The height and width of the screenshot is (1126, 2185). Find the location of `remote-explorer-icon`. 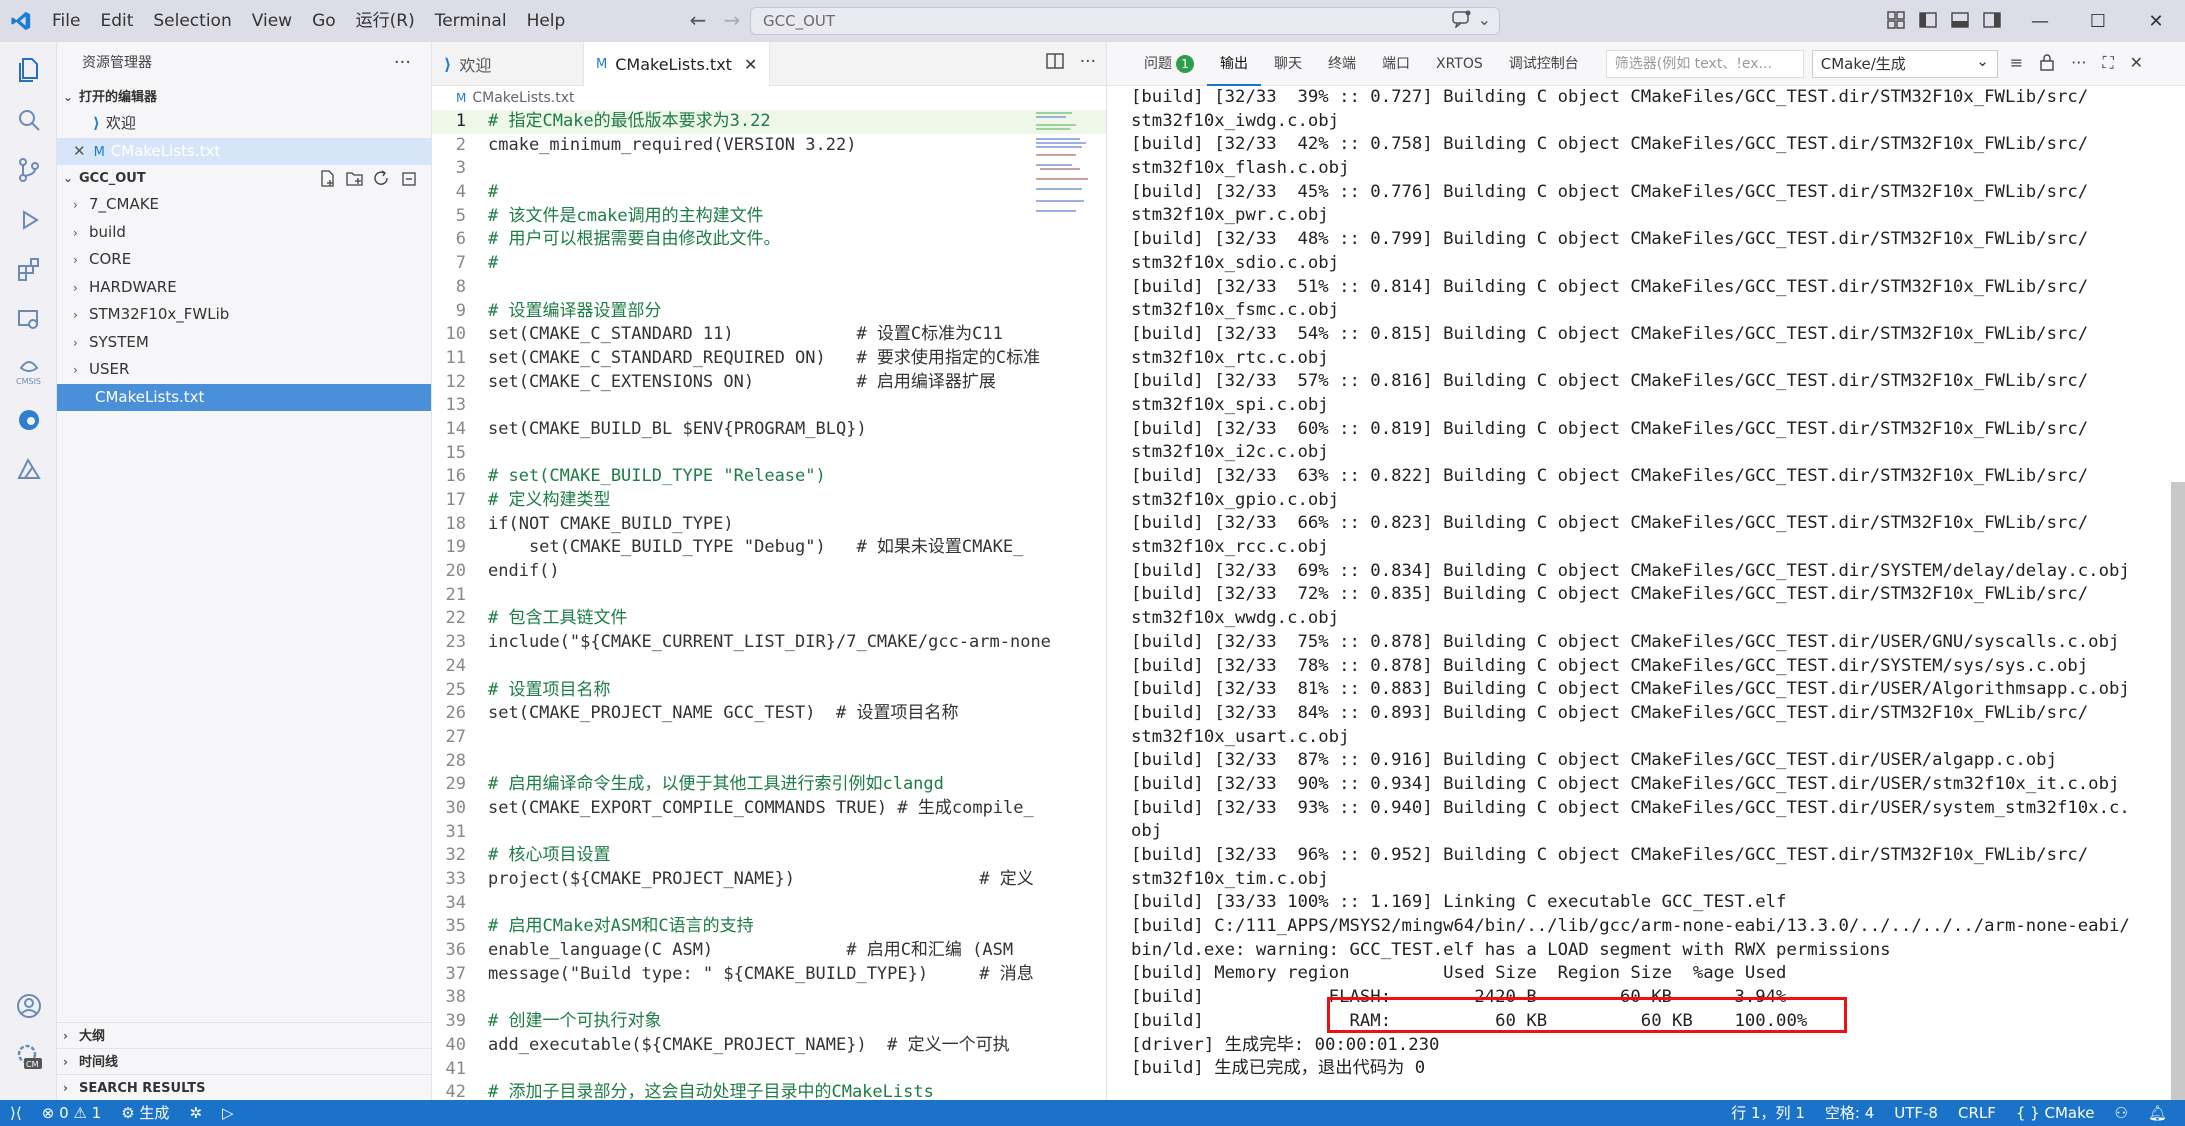

remote-explorer-icon is located at coordinates (29, 320).